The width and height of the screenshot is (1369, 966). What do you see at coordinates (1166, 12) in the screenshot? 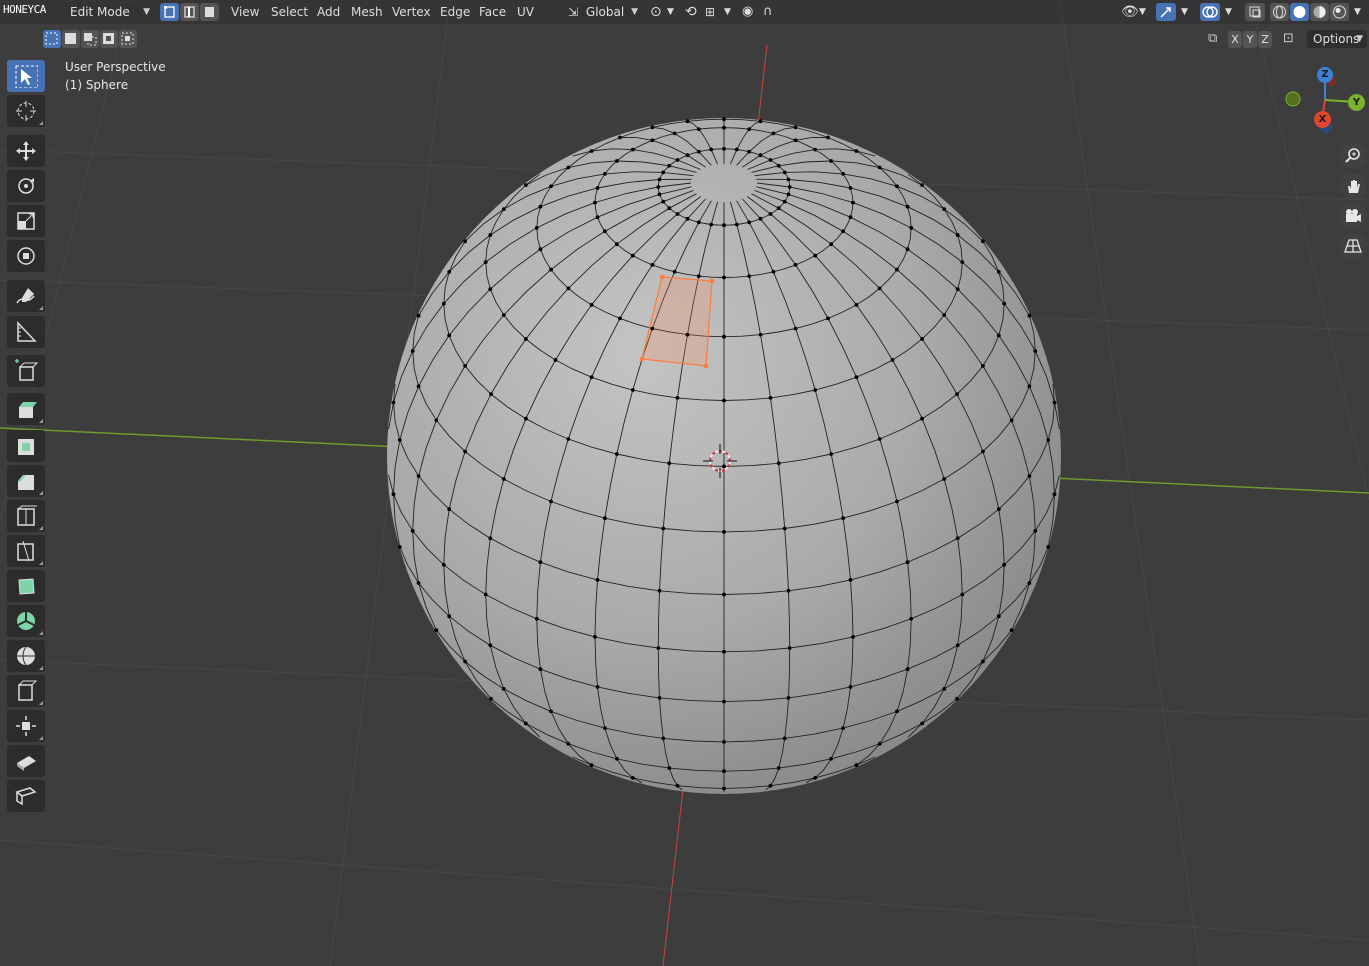
I see `gizmo-toggle-button` at bounding box center [1166, 12].